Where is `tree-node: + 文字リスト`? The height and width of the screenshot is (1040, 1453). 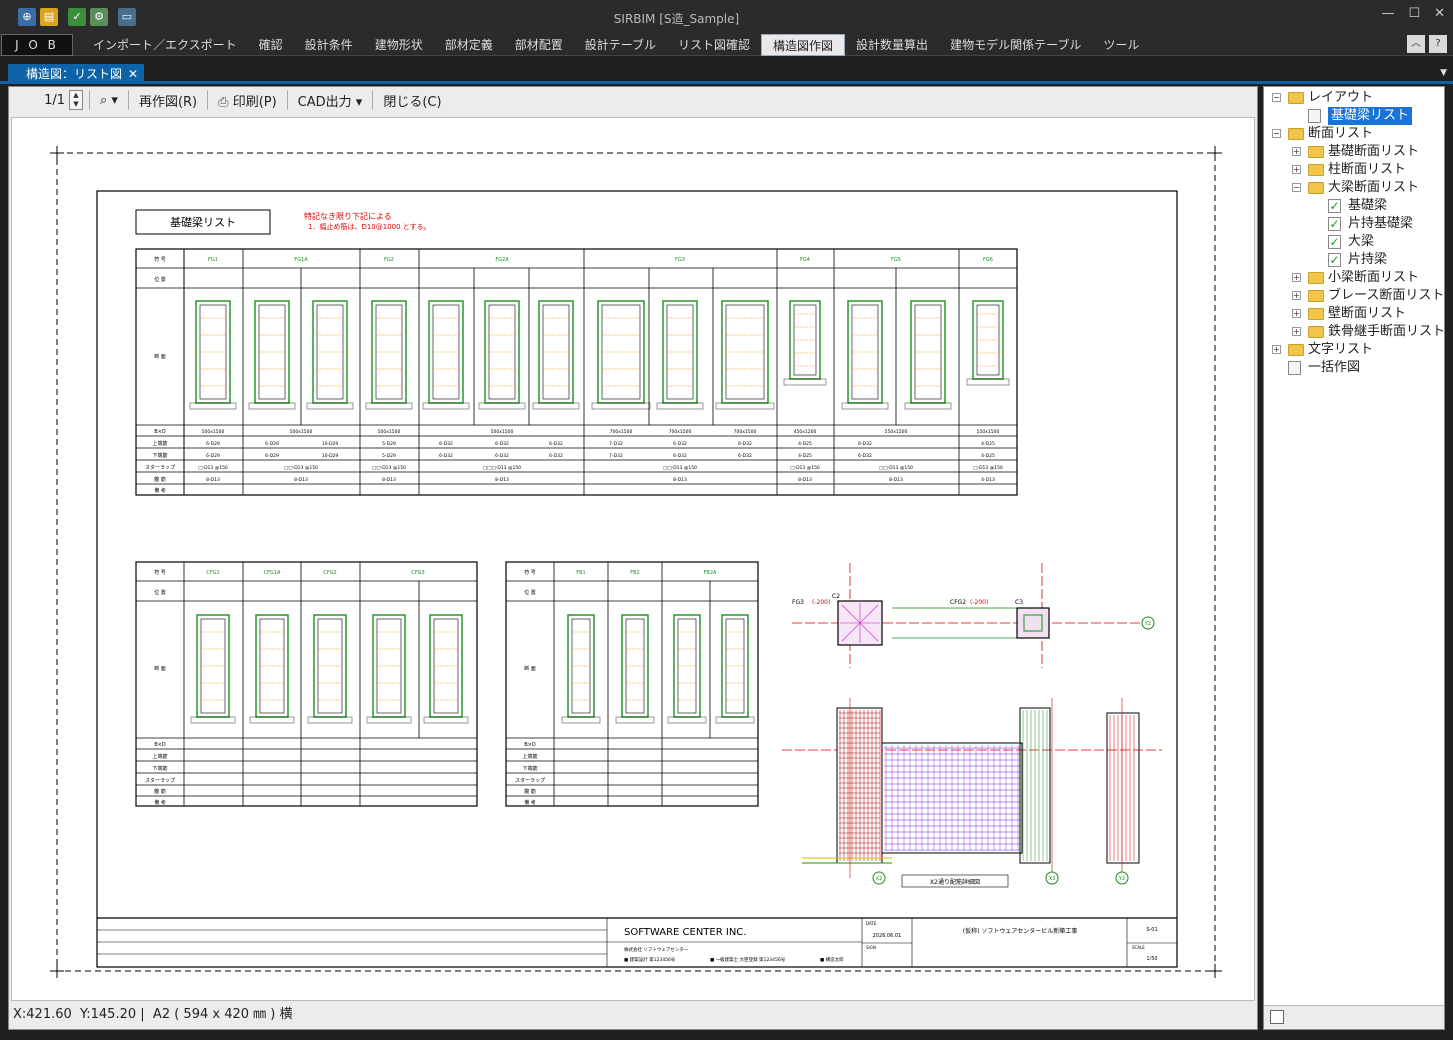
tree-node: + 文字リスト is located at coordinates (1354, 350).